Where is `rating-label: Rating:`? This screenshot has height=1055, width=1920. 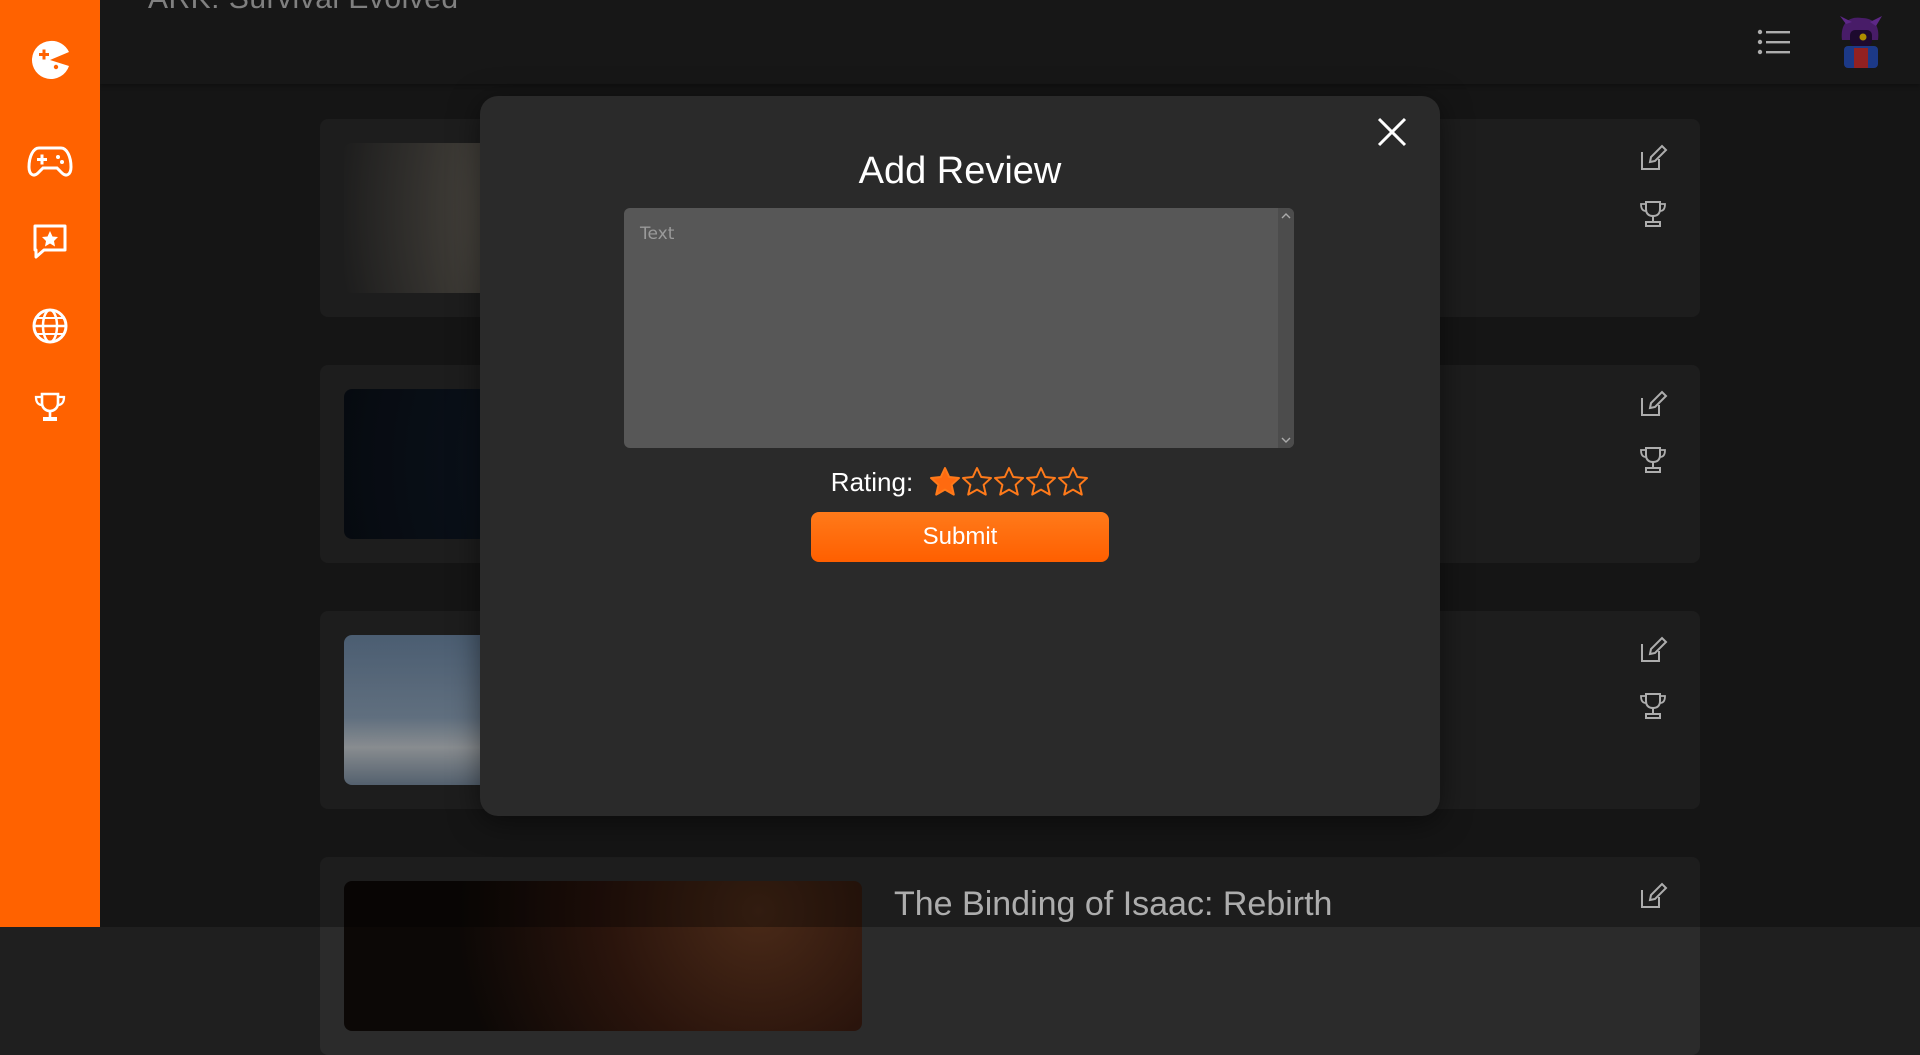
rating-label: Rating: is located at coordinates (872, 481).